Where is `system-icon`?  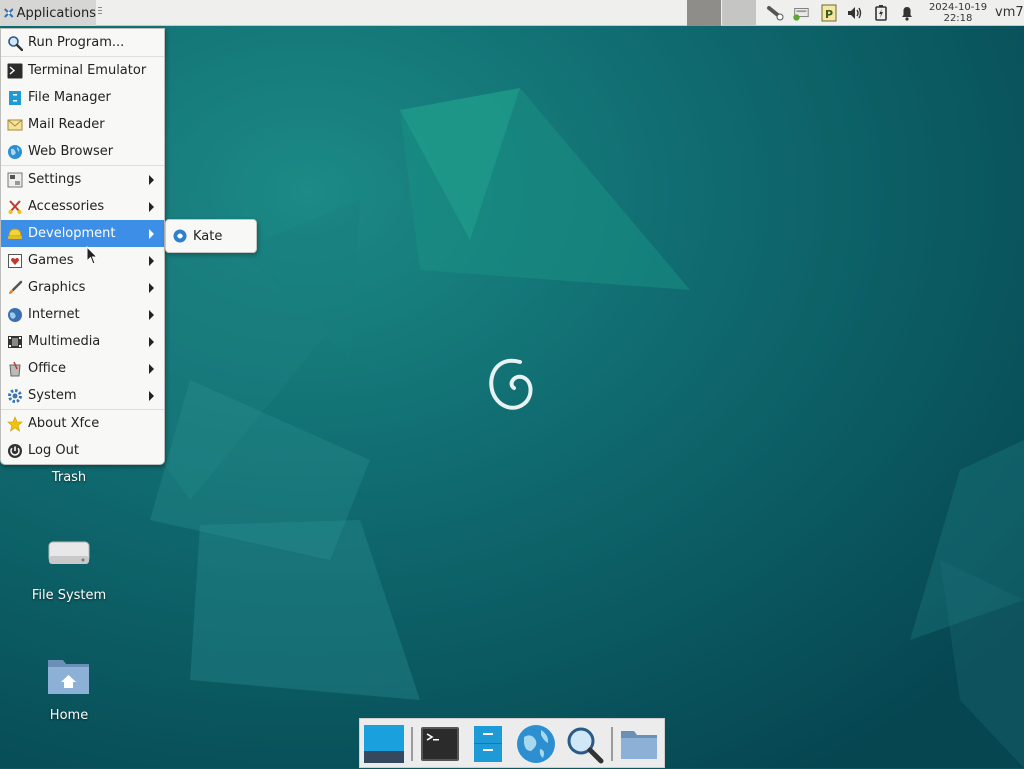
system-icon is located at coordinates (15, 396).